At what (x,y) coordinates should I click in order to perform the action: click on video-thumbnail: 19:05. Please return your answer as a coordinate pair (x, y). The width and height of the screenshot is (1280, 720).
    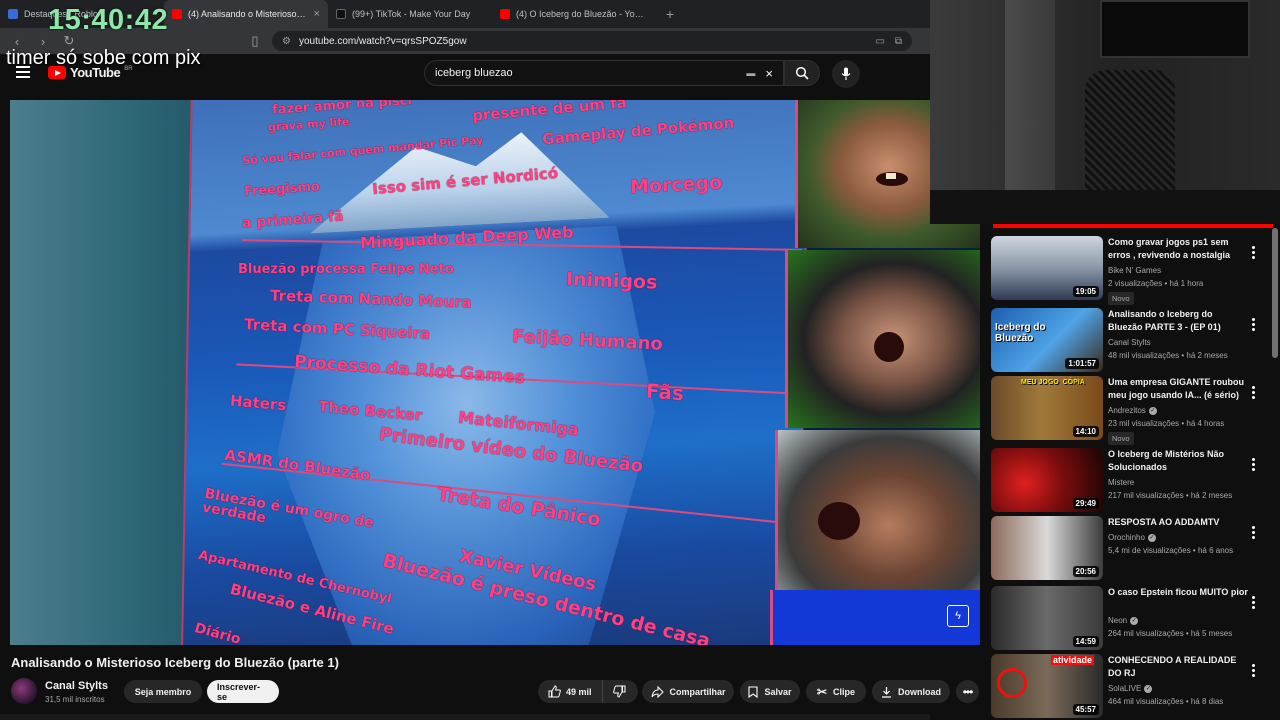
    Looking at the image, I should click on (1047, 268).